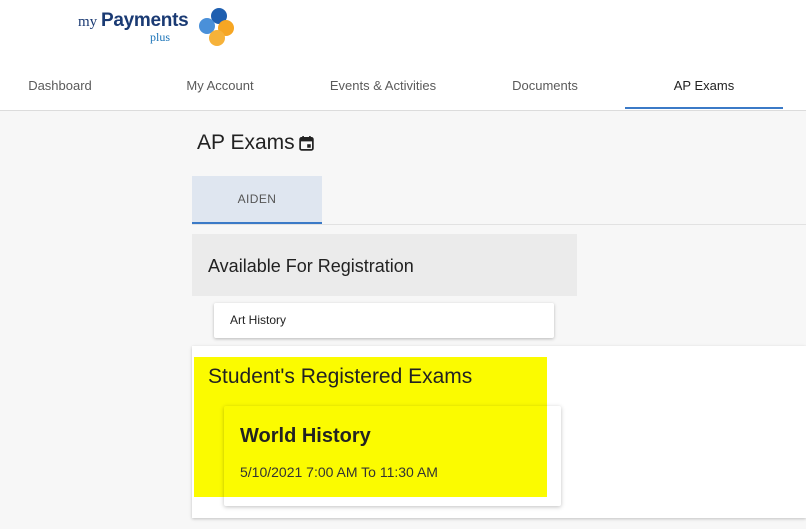 The image size is (806, 529). I want to click on registered-exam-time: 5/10/2021 7:00 AM To 11:30 AM, so click(339, 472).